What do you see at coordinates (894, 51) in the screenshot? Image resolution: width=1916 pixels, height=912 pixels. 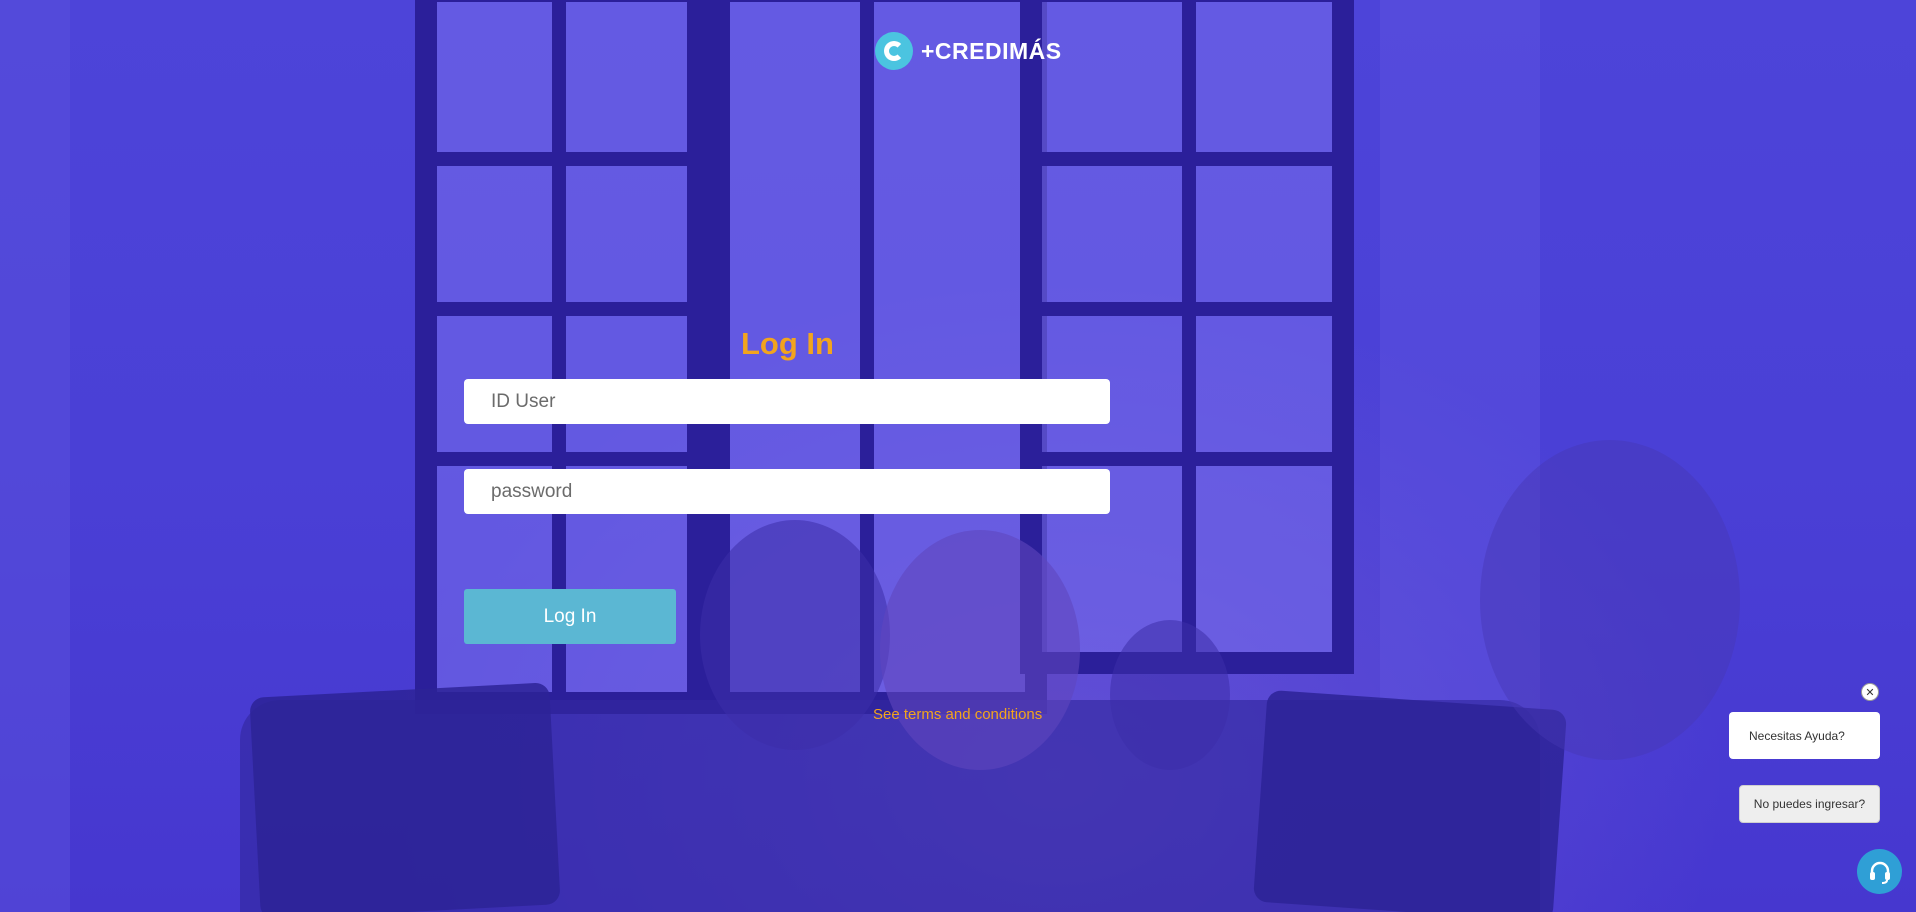 I see `credimas-logo-icon` at bounding box center [894, 51].